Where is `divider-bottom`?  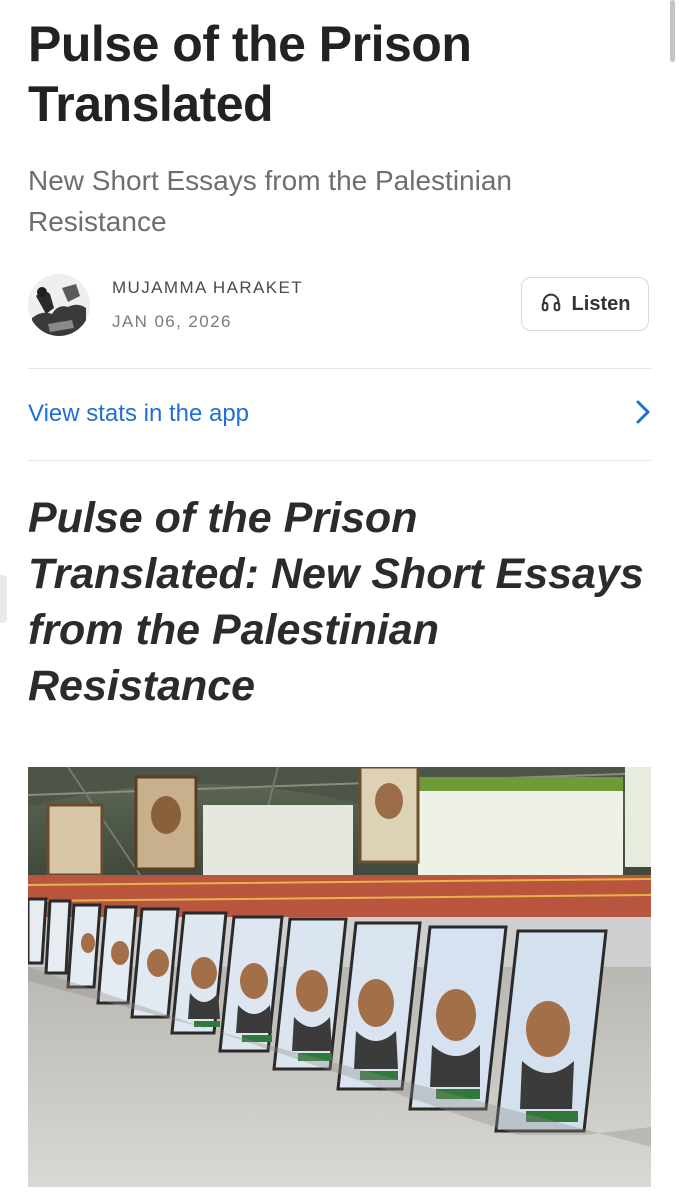
divider-bottom is located at coordinates (339, 460).